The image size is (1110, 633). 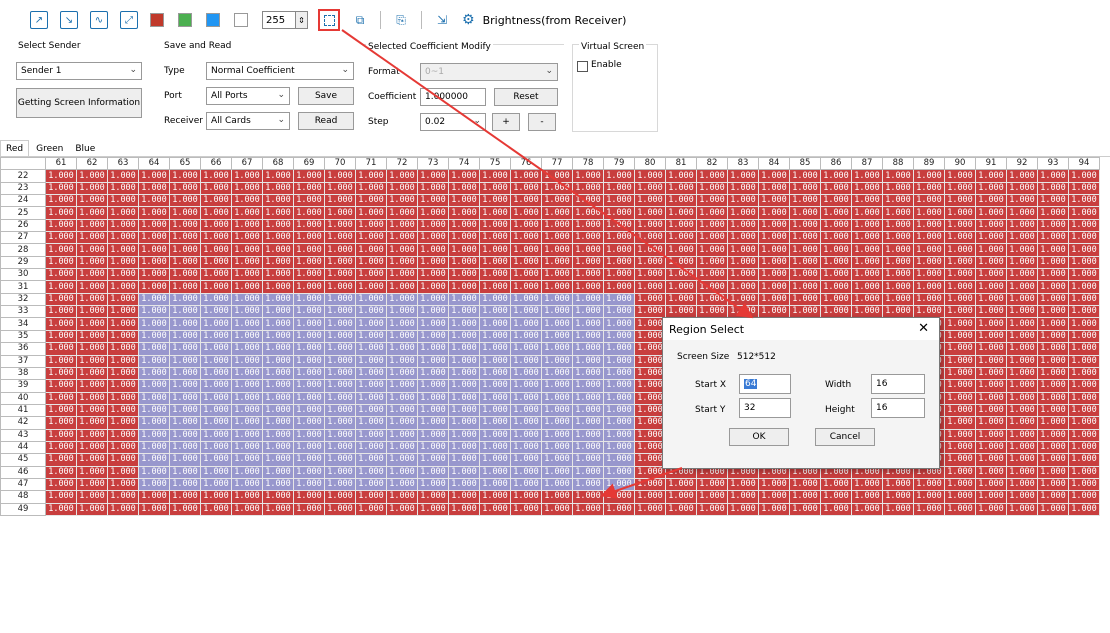 What do you see at coordinates (248, 96) in the screenshot?
I see `port-dropdown: All Ports ⌄` at bounding box center [248, 96].